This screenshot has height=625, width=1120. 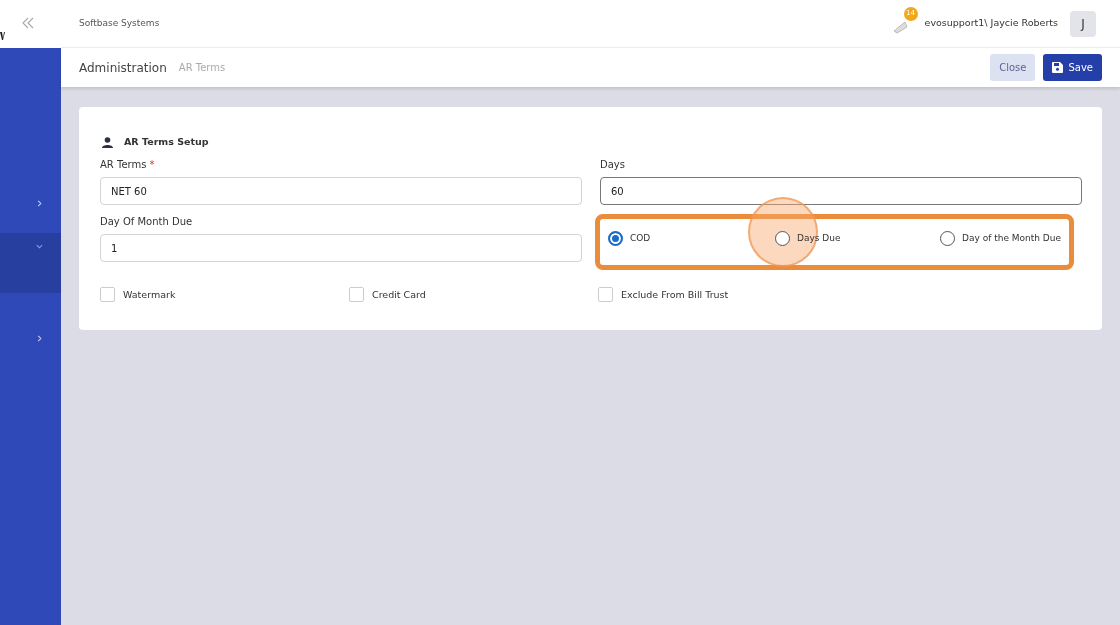 What do you see at coordinates (1058, 67) in the screenshot?
I see `save-icon` at bounding box center [1058, 67].